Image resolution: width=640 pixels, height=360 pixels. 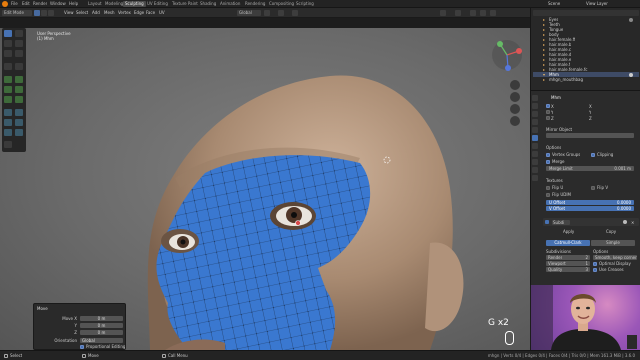 I want to click on optimal-display-checkbox, so click(x=595, y=264).